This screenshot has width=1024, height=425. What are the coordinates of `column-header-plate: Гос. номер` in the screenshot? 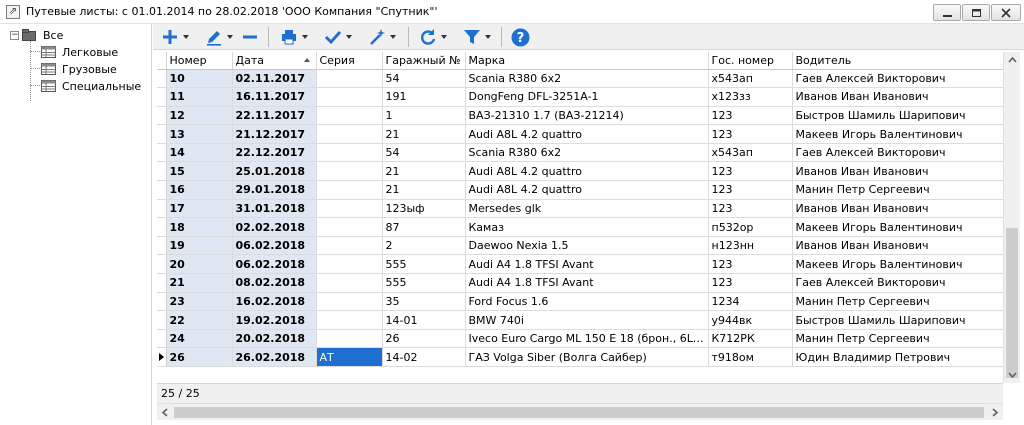 It's located at (750, 61).